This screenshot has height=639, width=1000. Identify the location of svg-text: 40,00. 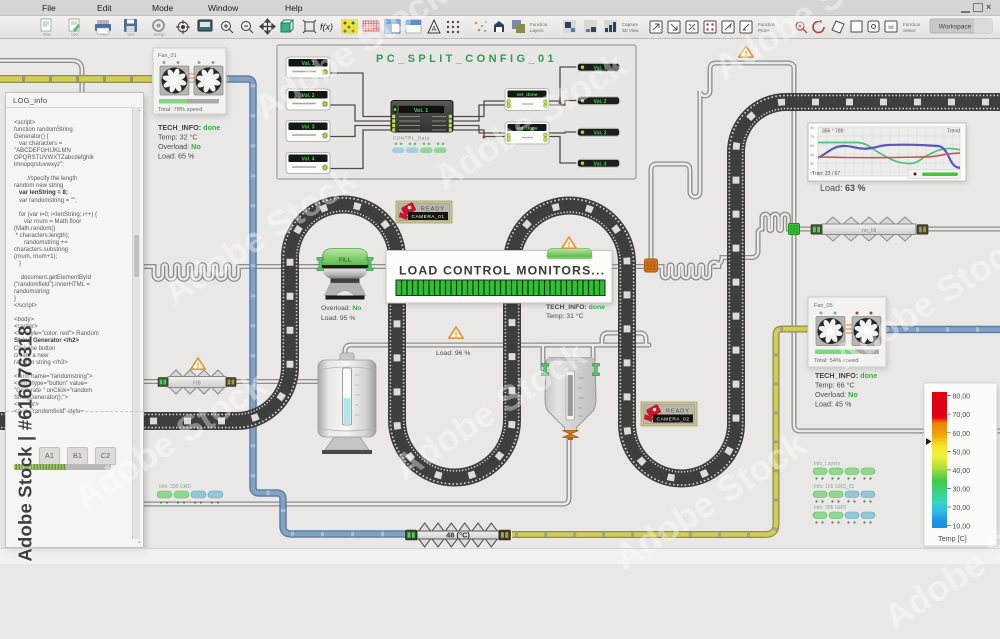
(962, 471).